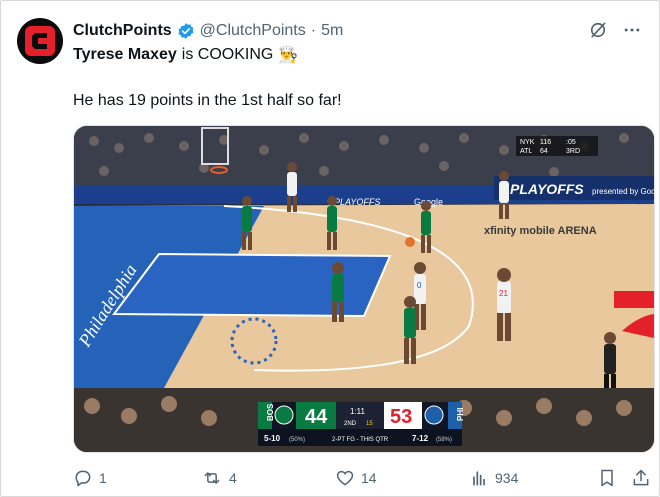  I want to click on more-icon, so click(632, 30).